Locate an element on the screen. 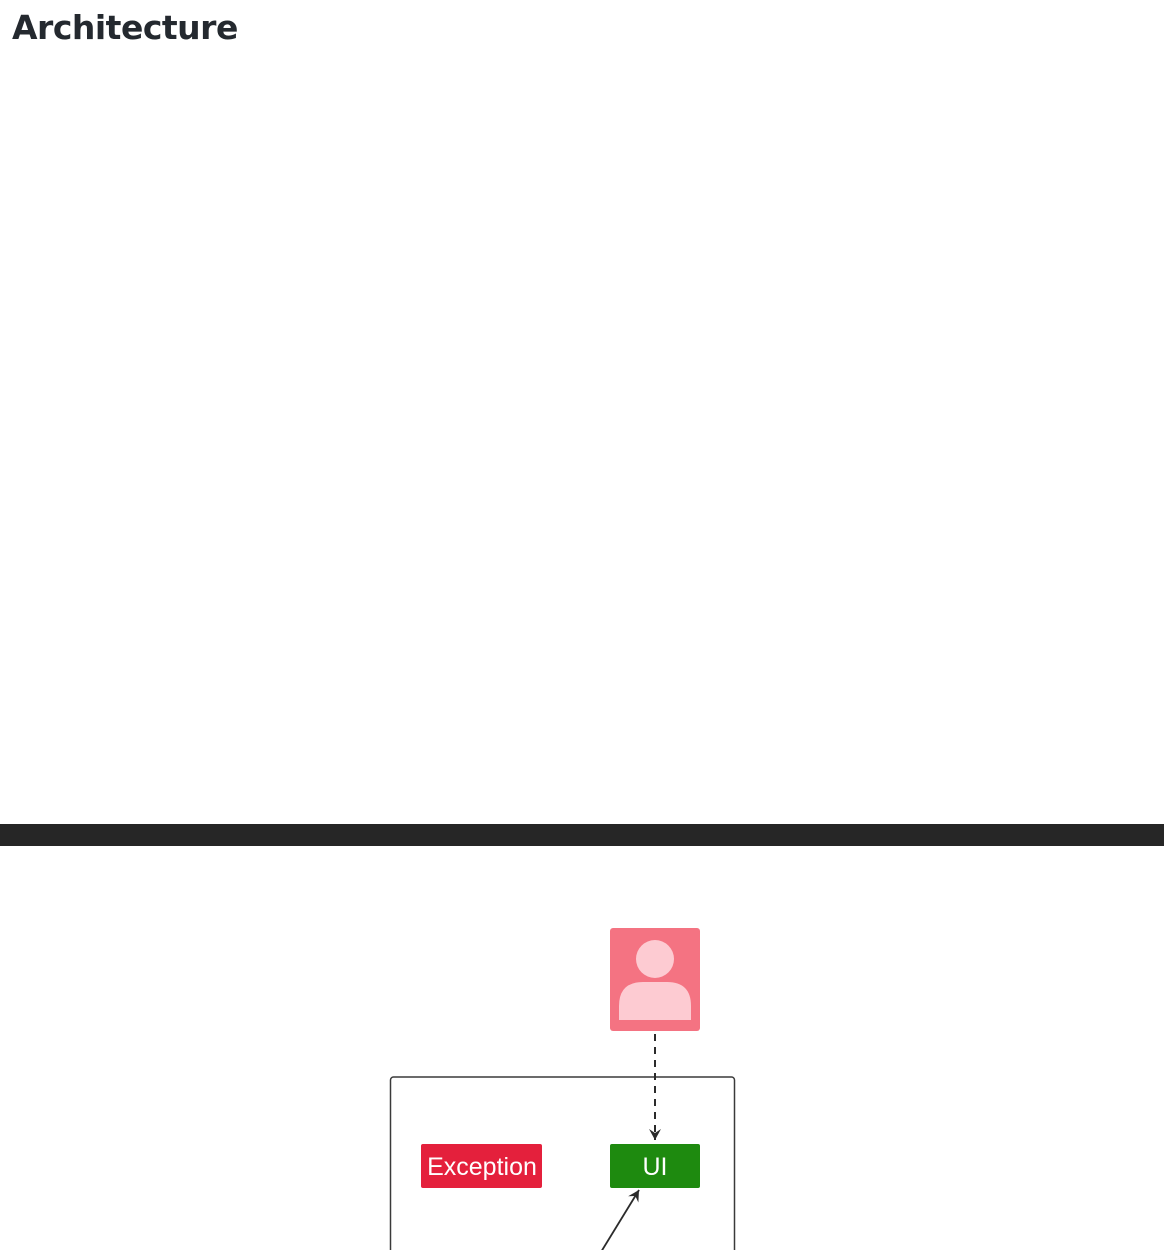  ui-component: UI is located at coordinates (655, 1166).